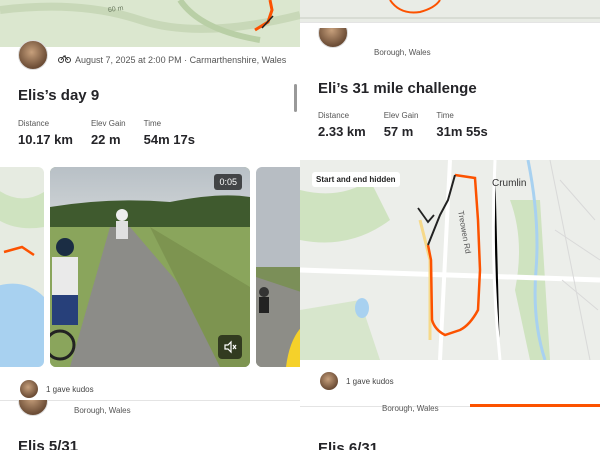  I want to click on stat-time: Time 31m 55s, so click(462, 125).